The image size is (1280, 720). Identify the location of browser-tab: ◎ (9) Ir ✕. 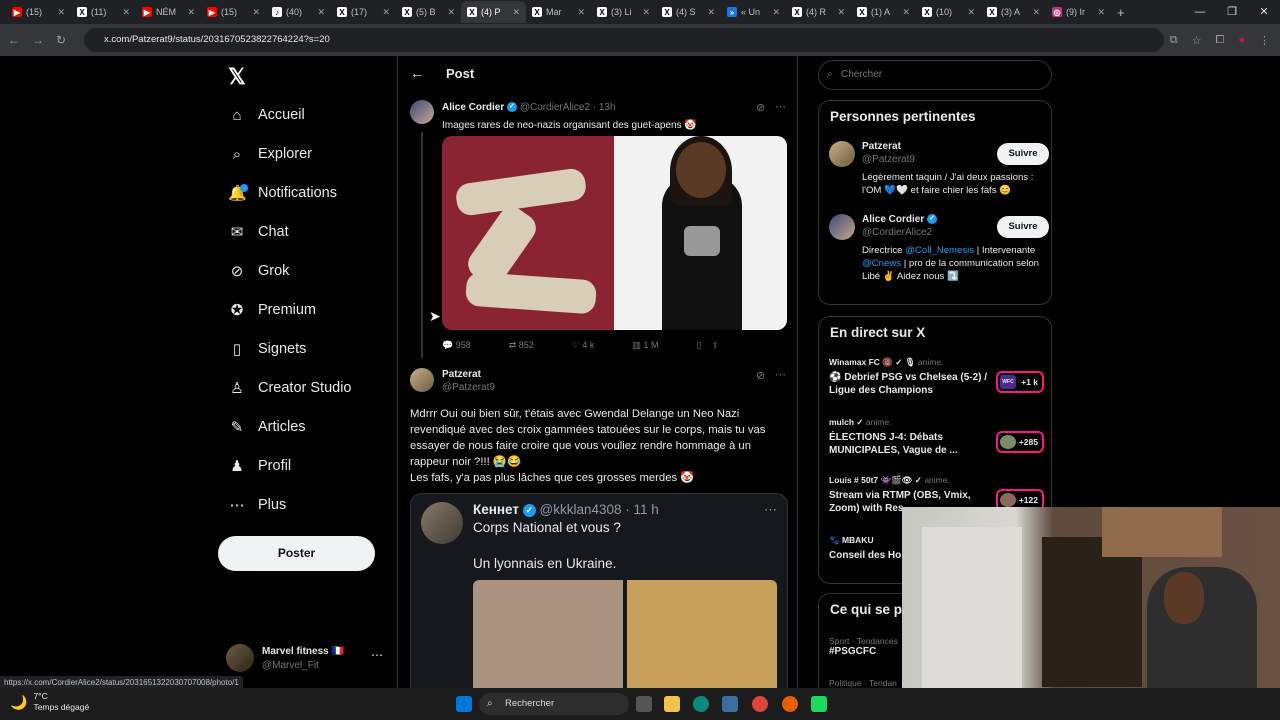
(1078, 12).